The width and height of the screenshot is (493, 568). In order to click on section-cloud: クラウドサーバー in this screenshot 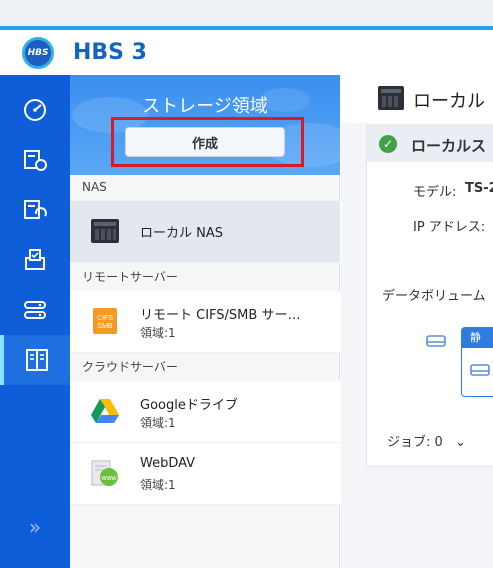, I will do `click(130, 367)`.